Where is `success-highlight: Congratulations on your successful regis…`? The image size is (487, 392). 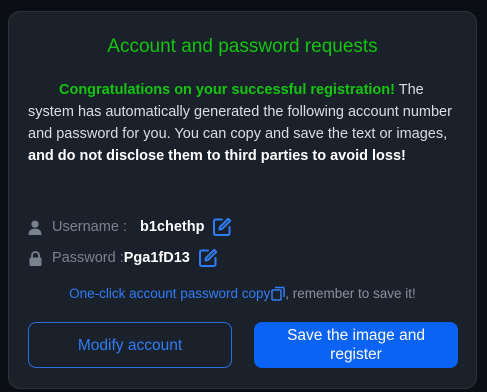 success-highlight: Congratulations on your successful regis… is located at coordinates (227, 90).